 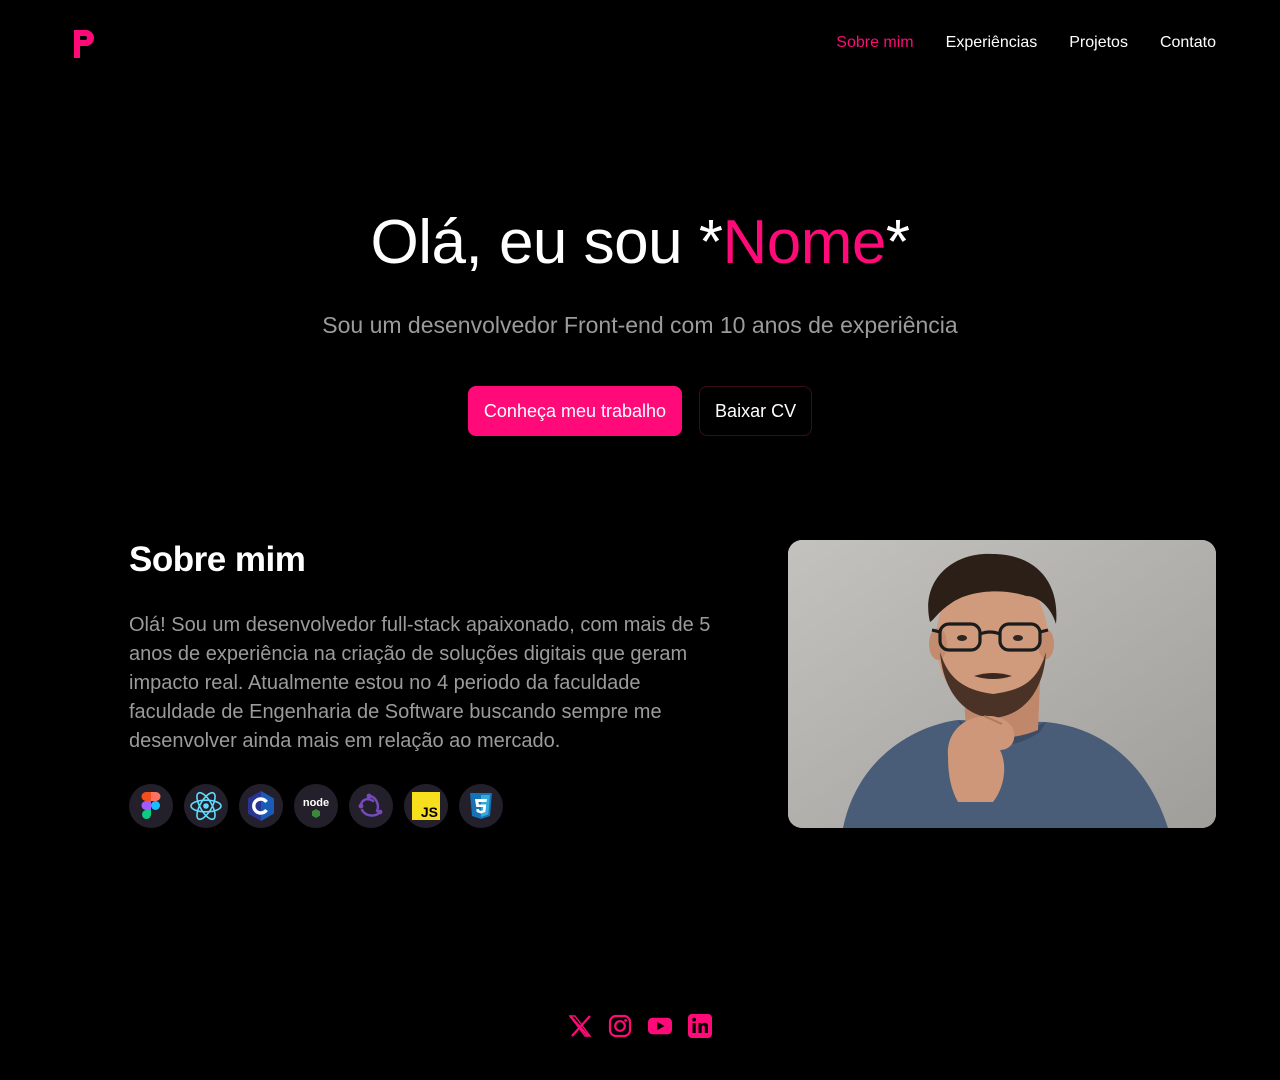 I want to click on main-nav: Sobre mim Experiências Projetos Contato, so click(x=1026, y=43).